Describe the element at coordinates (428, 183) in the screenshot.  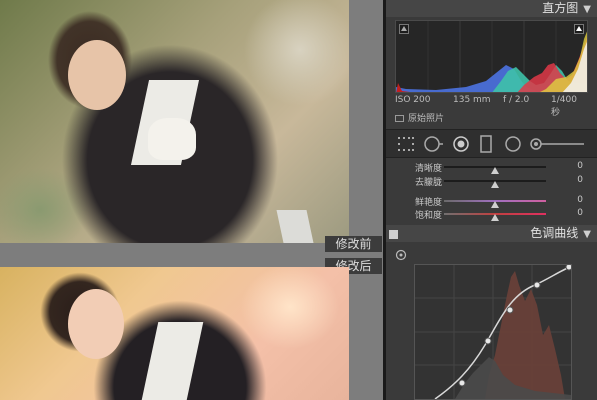
I see `adjust-row-dehaze-label: 去朦胧` at that location.